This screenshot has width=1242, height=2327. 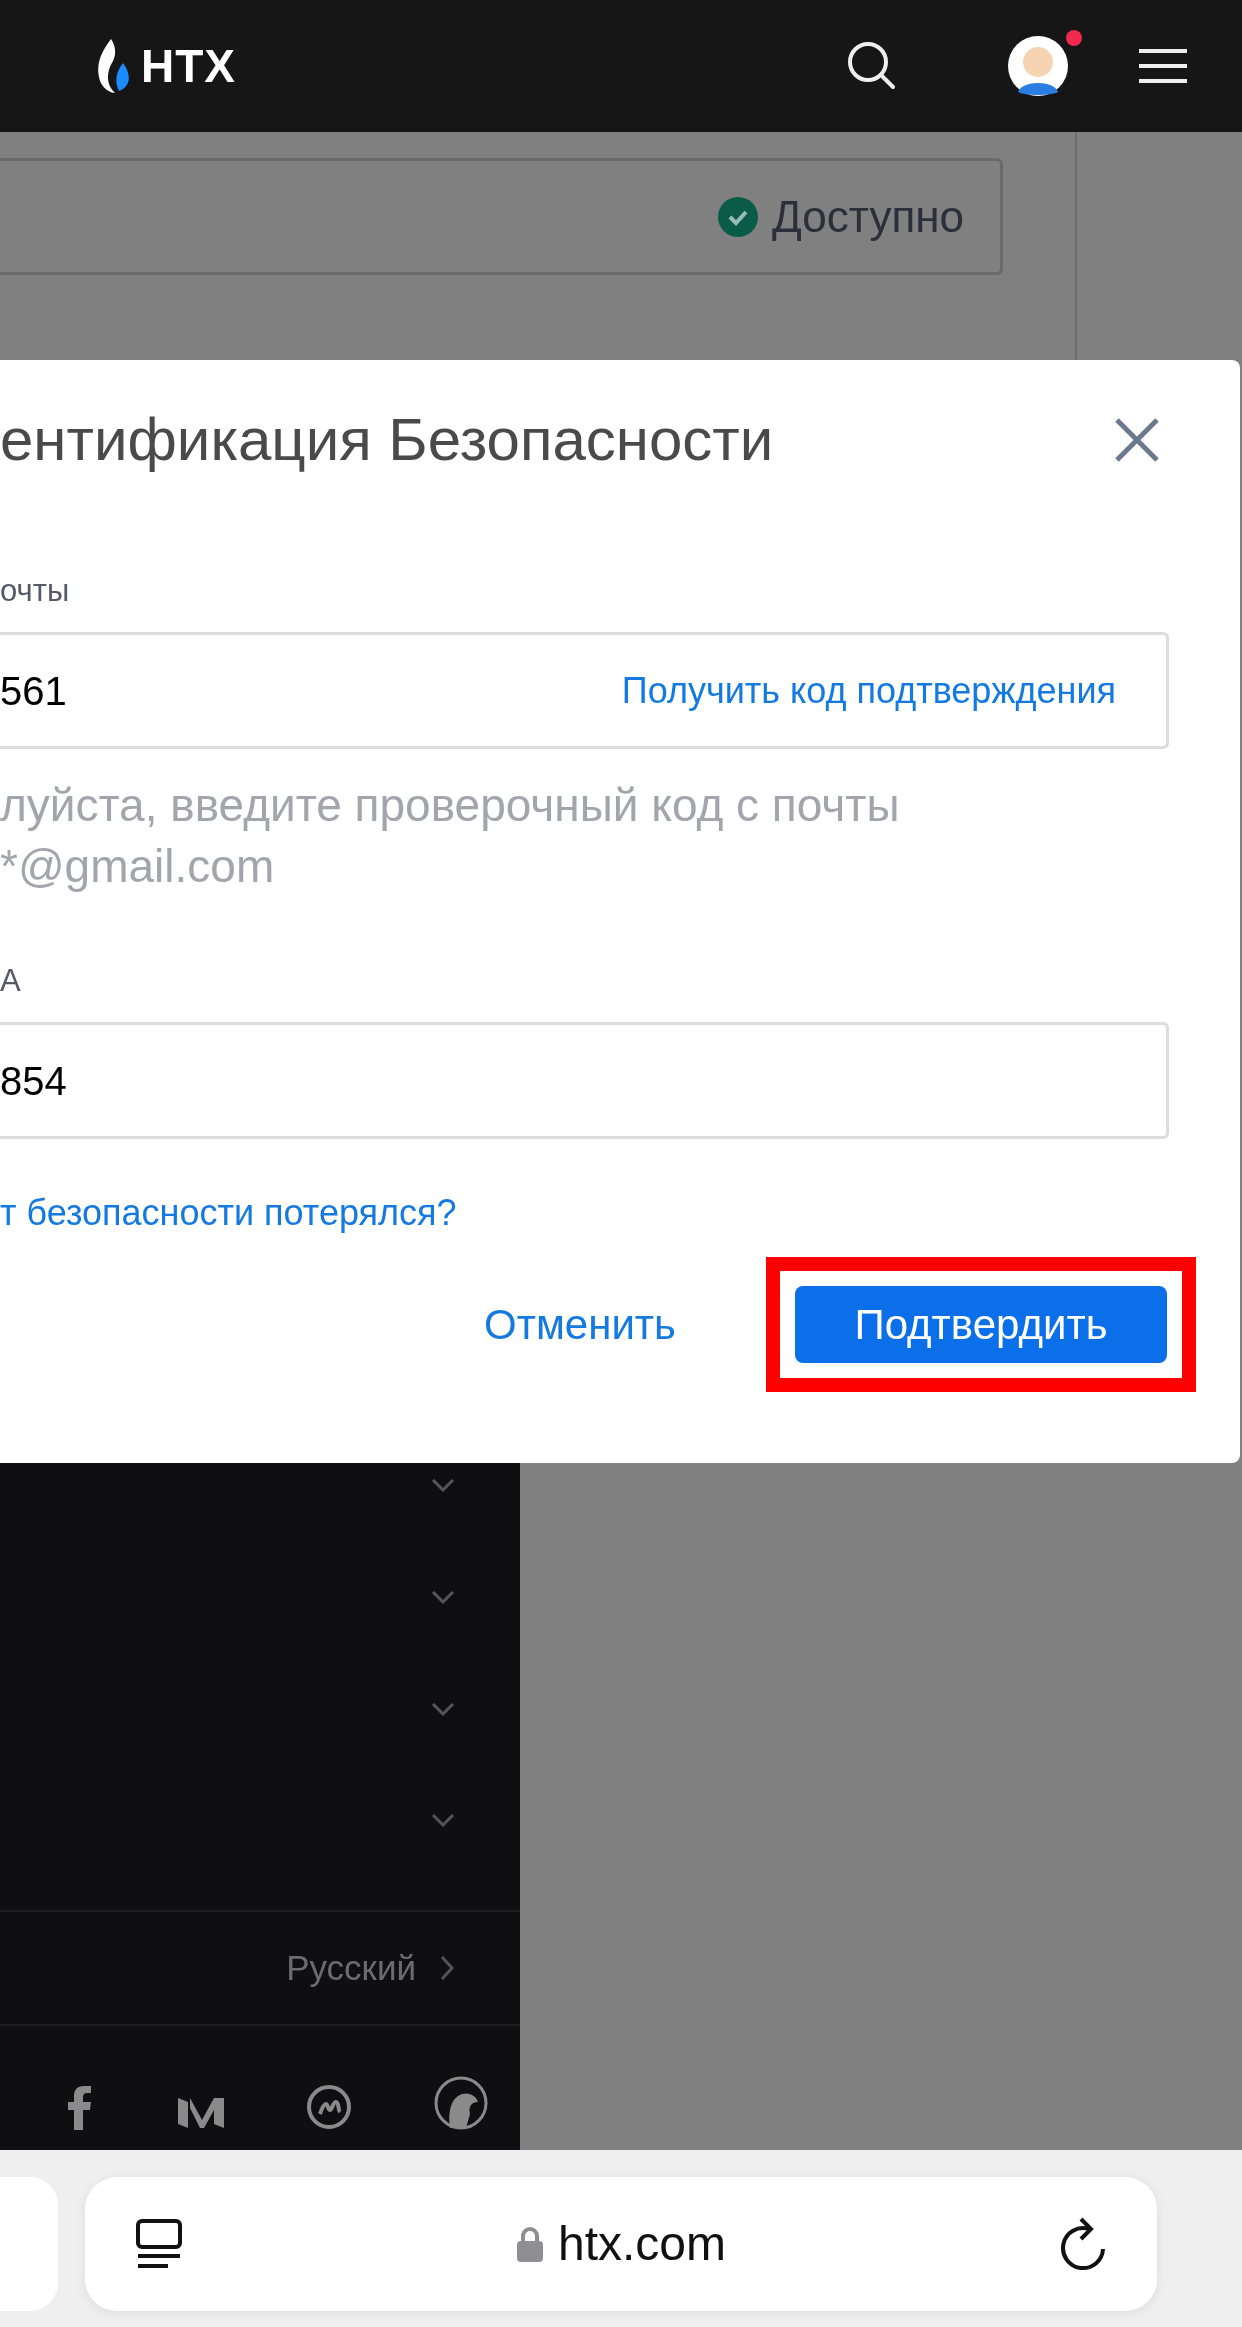 What do you see at coordinates (1083, 2244) in the screenshot?
I see `reload-icon` at bounding box center [1083, 2244].